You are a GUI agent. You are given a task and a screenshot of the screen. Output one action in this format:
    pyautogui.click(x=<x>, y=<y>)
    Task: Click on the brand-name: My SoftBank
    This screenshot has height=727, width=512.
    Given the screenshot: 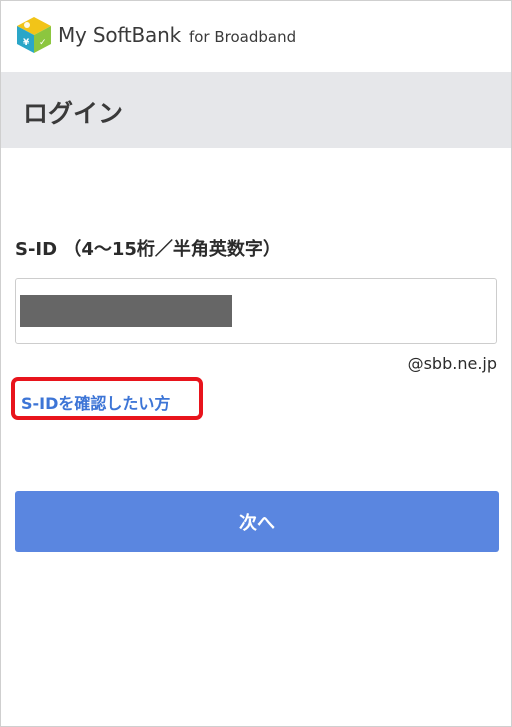 What is the action you would take?
    pyautogui.click(x=119, y=35)
    